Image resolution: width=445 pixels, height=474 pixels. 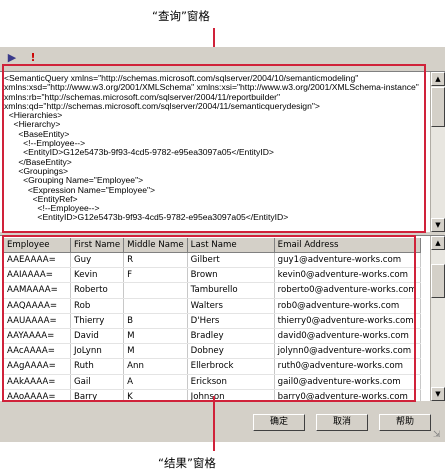 What do you see at coordinates (438, 435) in the screenshot?
I see `resize-grip-icon: ⇲` at bounding box center [438, 435].